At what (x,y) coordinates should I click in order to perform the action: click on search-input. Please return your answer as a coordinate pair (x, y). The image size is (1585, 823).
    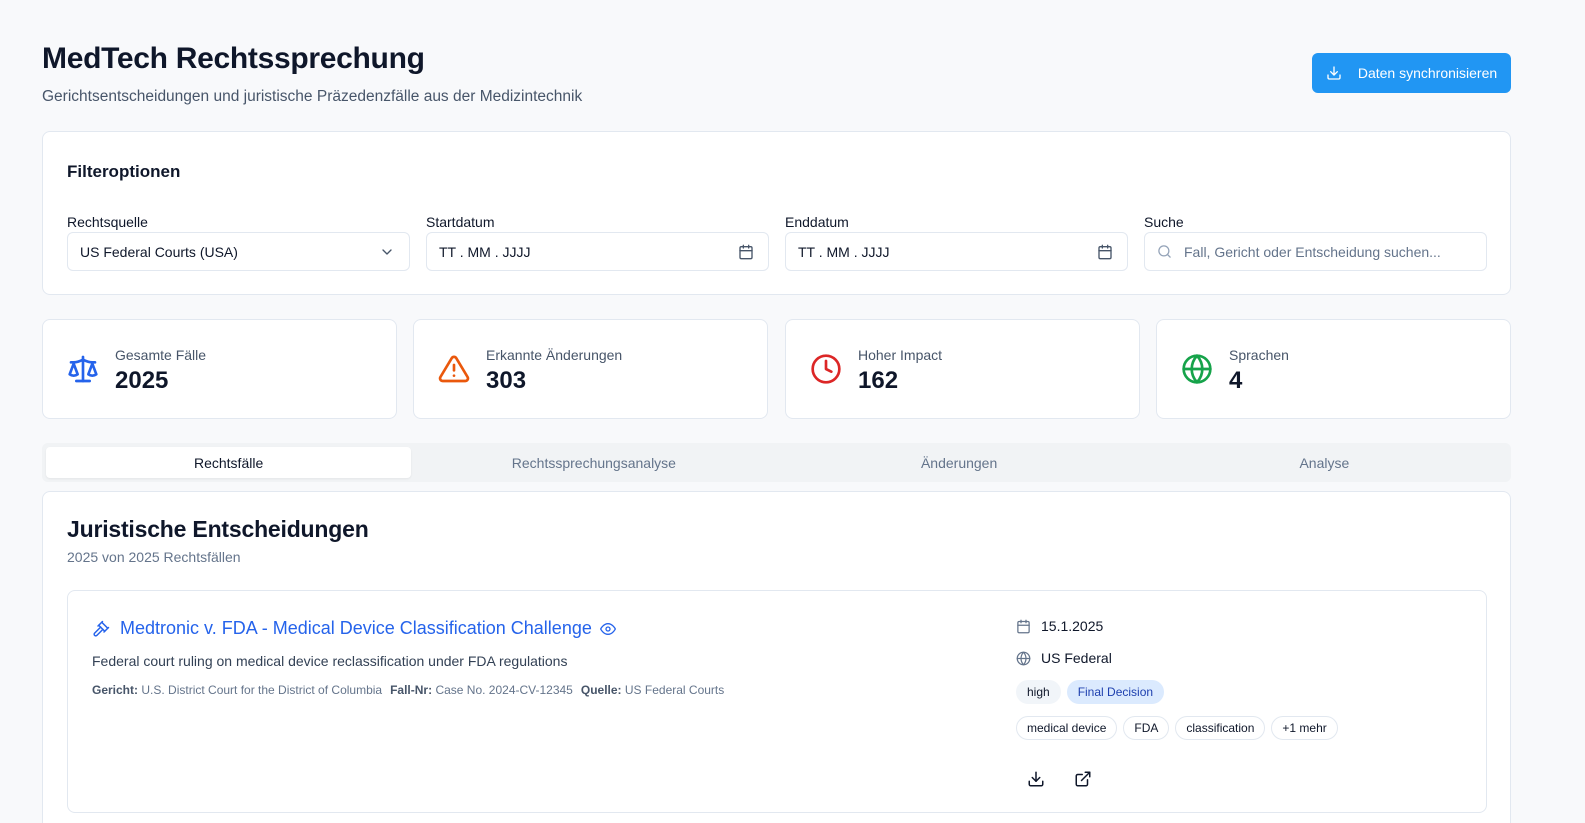
    Looking at the image, I should click on (1329, 251).